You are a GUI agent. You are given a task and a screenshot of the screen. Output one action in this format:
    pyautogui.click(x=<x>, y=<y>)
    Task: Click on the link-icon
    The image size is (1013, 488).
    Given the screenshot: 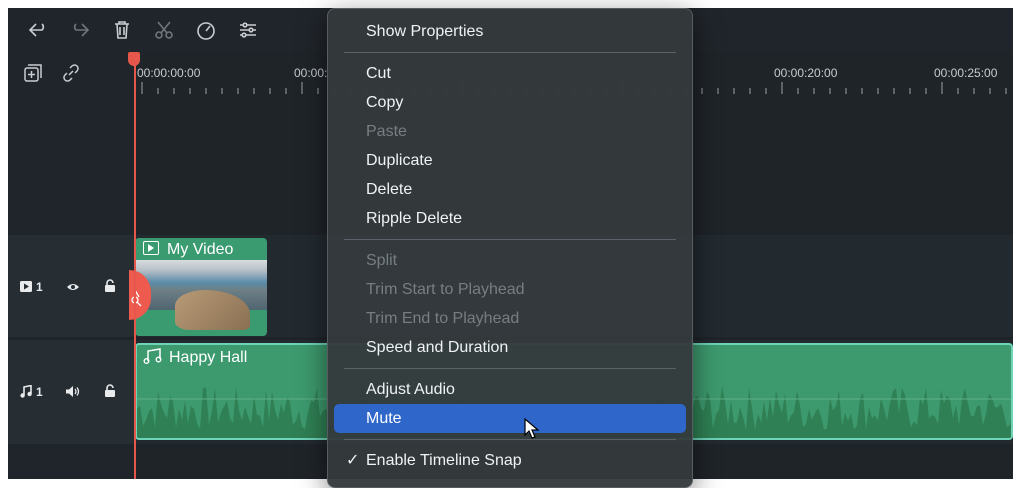 What is the action you would take?
    pyautogui.click(x=71, y=73)
    